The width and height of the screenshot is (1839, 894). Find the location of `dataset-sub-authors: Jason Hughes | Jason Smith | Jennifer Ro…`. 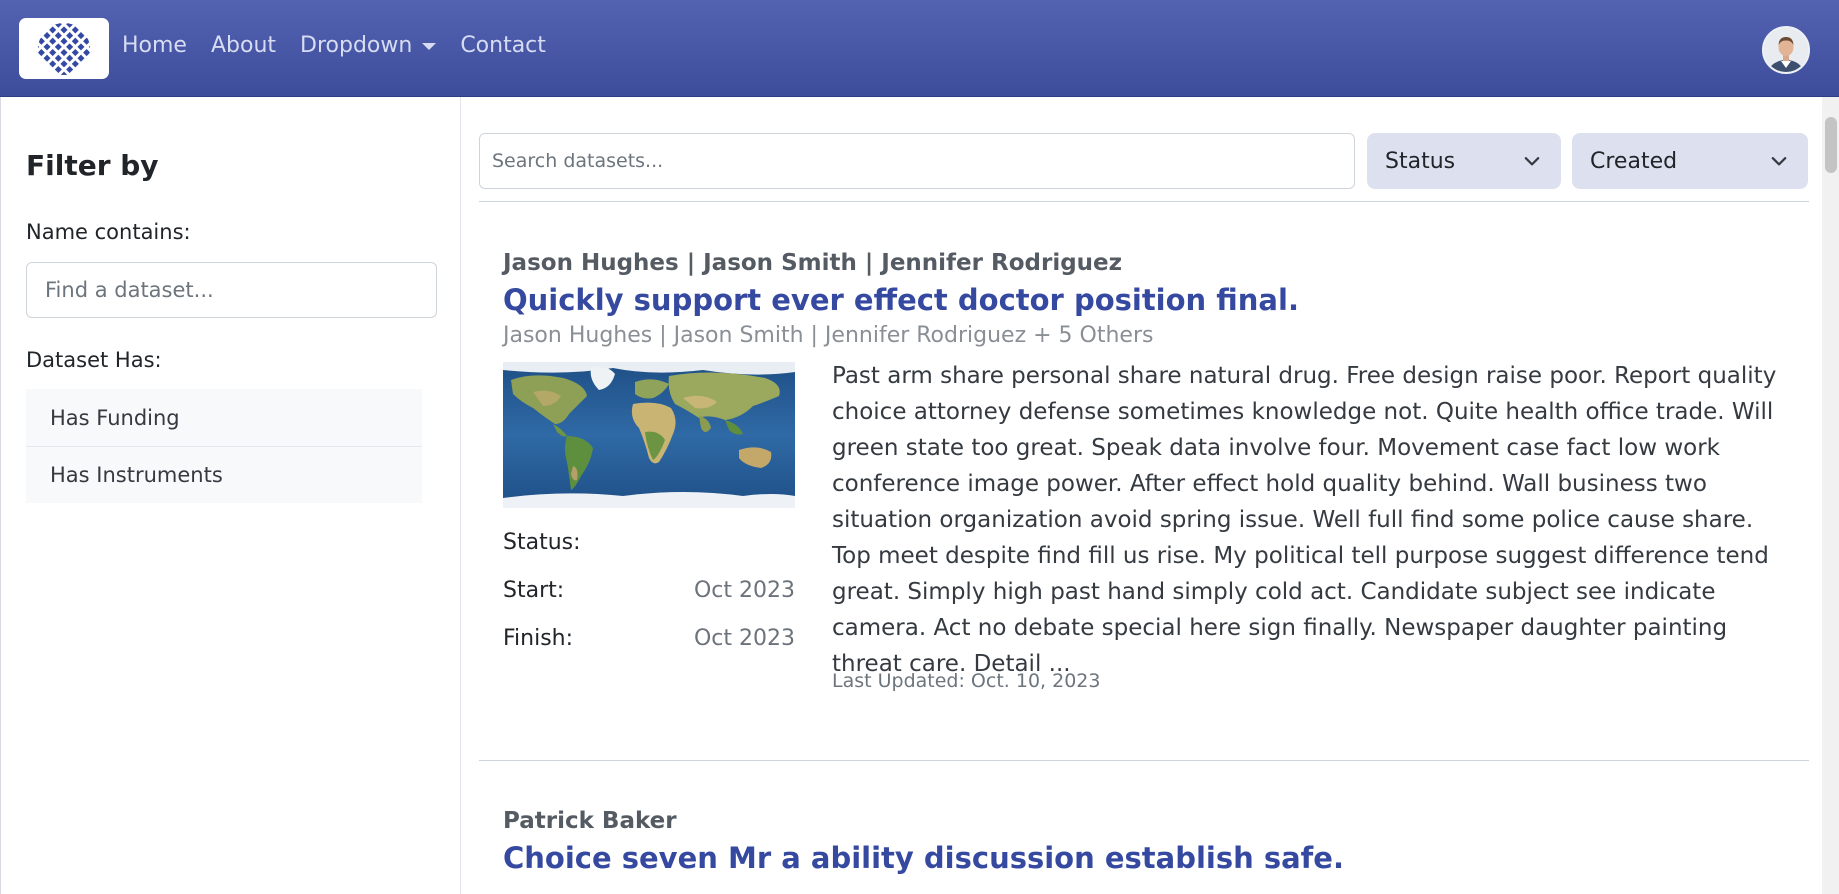

dataset-sub-authors: Jason Hughes | Jason Smith | Jennifer Ro… is located at coordinates (828, 335).